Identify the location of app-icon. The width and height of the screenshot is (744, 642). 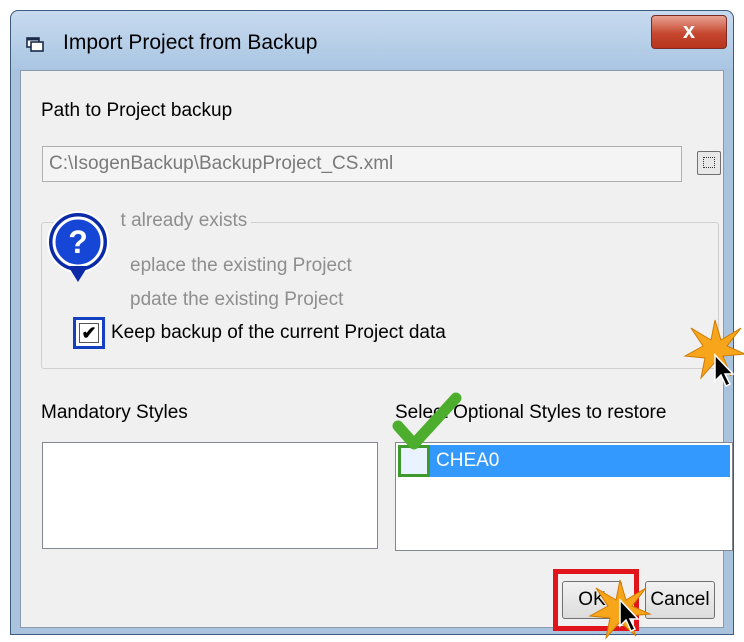
(35, 44).